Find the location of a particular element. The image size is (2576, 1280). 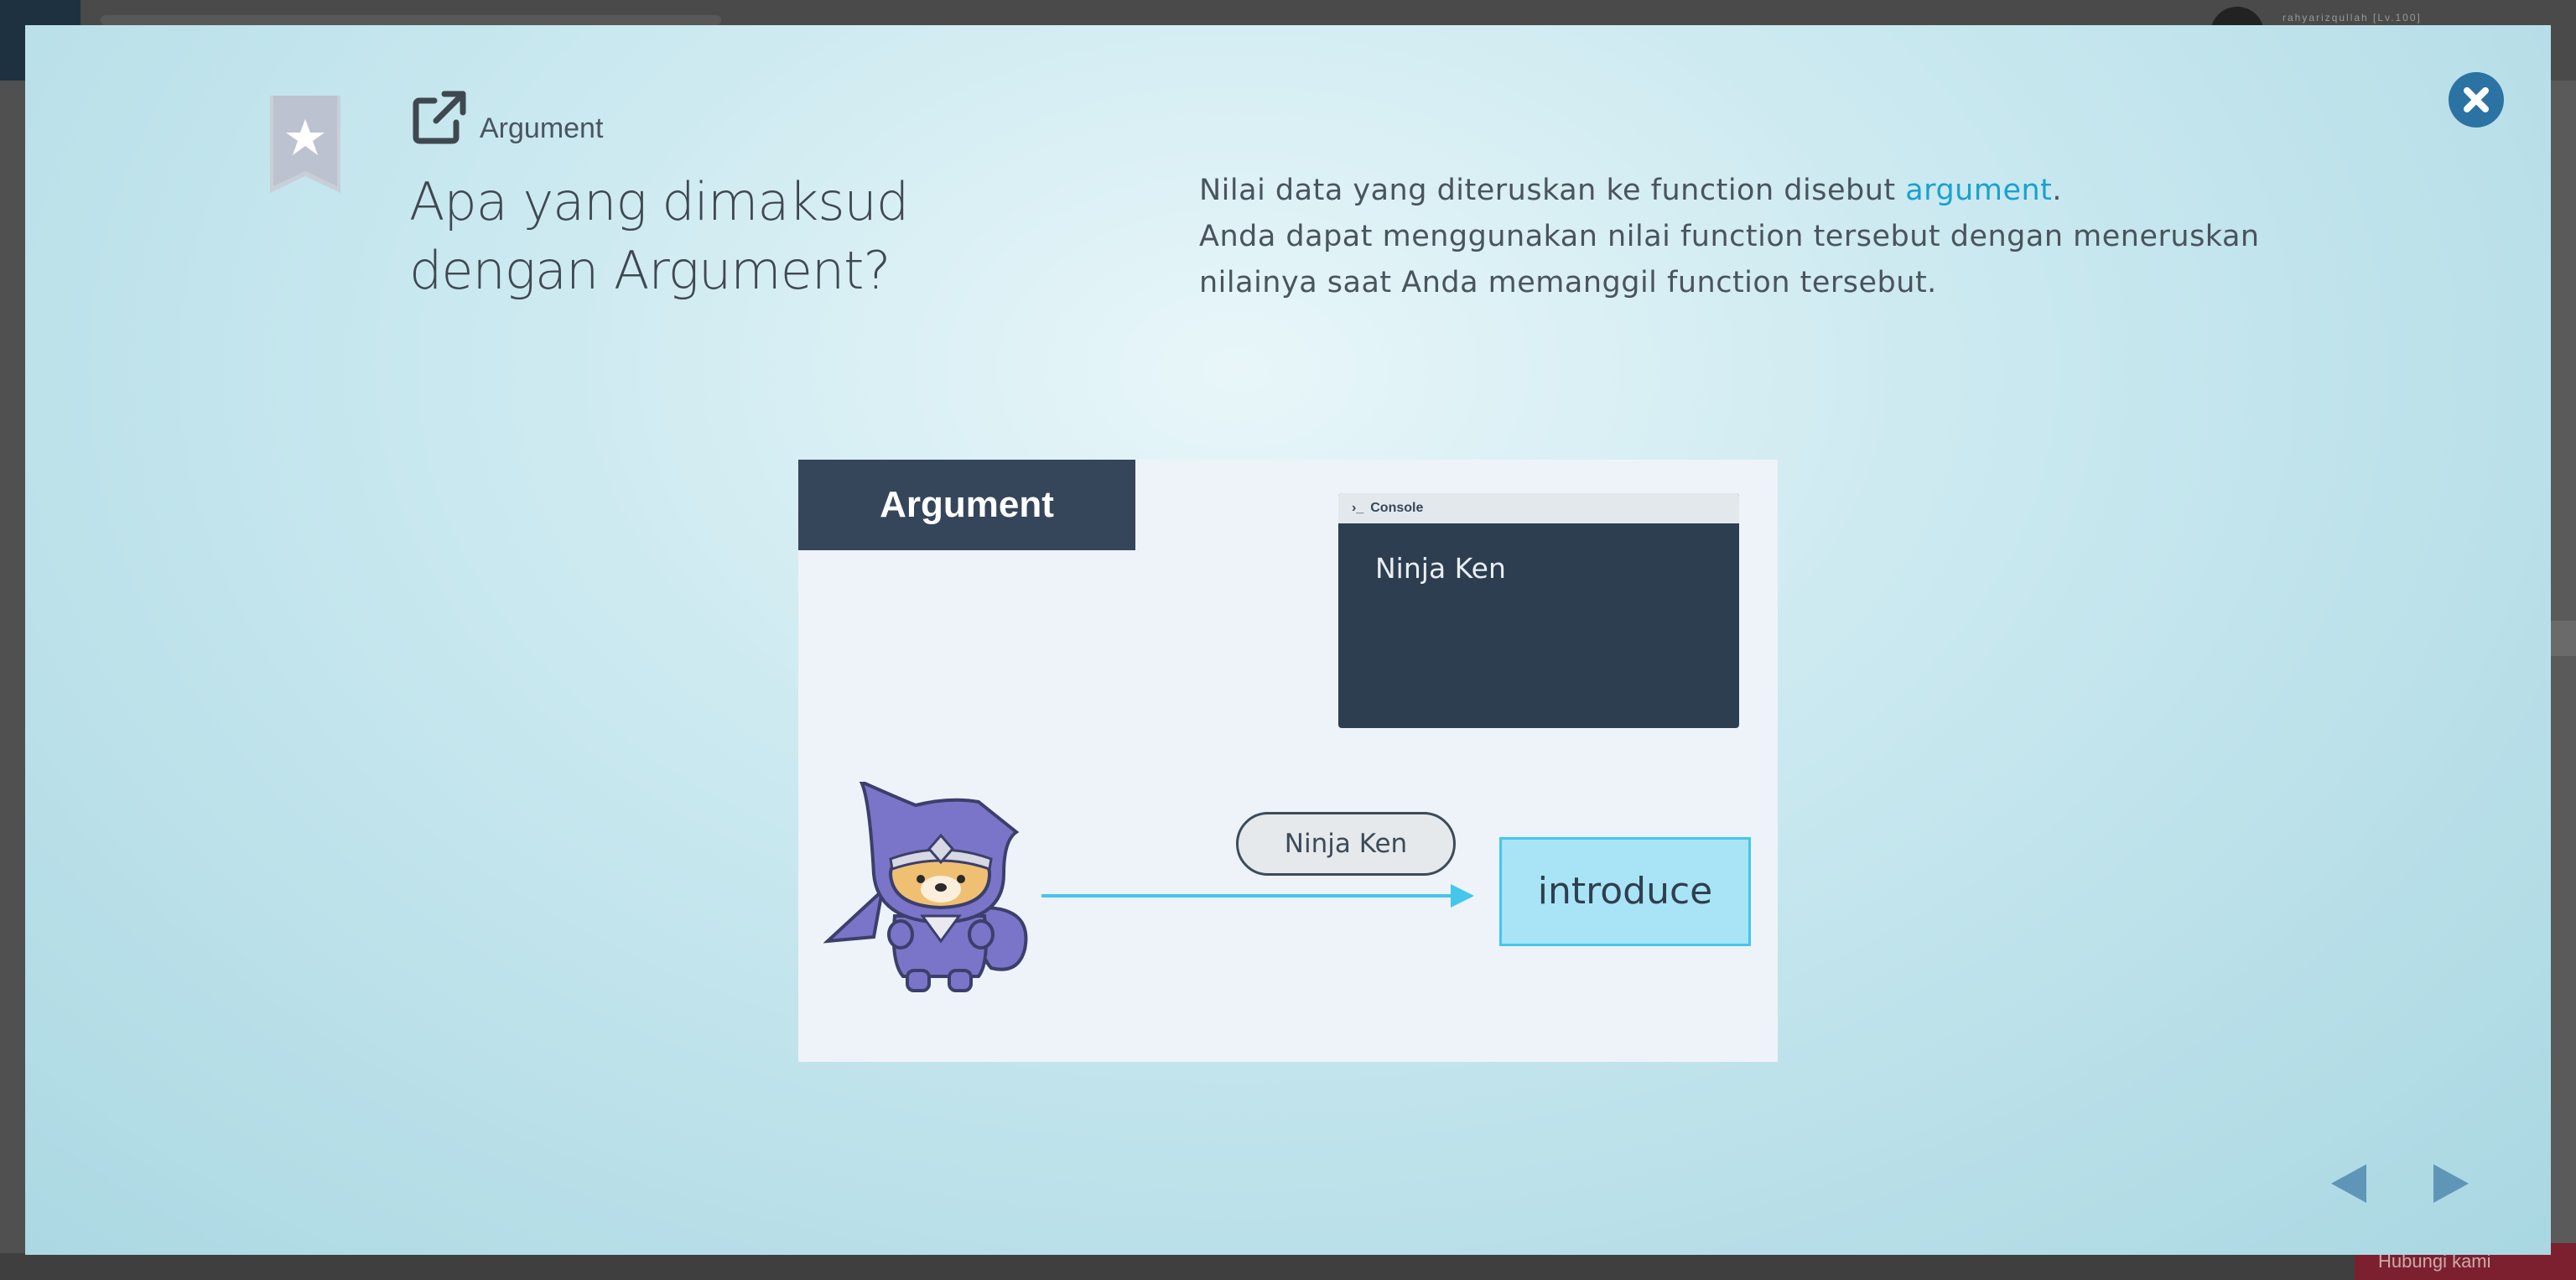

close-icon is located at coordinates (2476, 99).